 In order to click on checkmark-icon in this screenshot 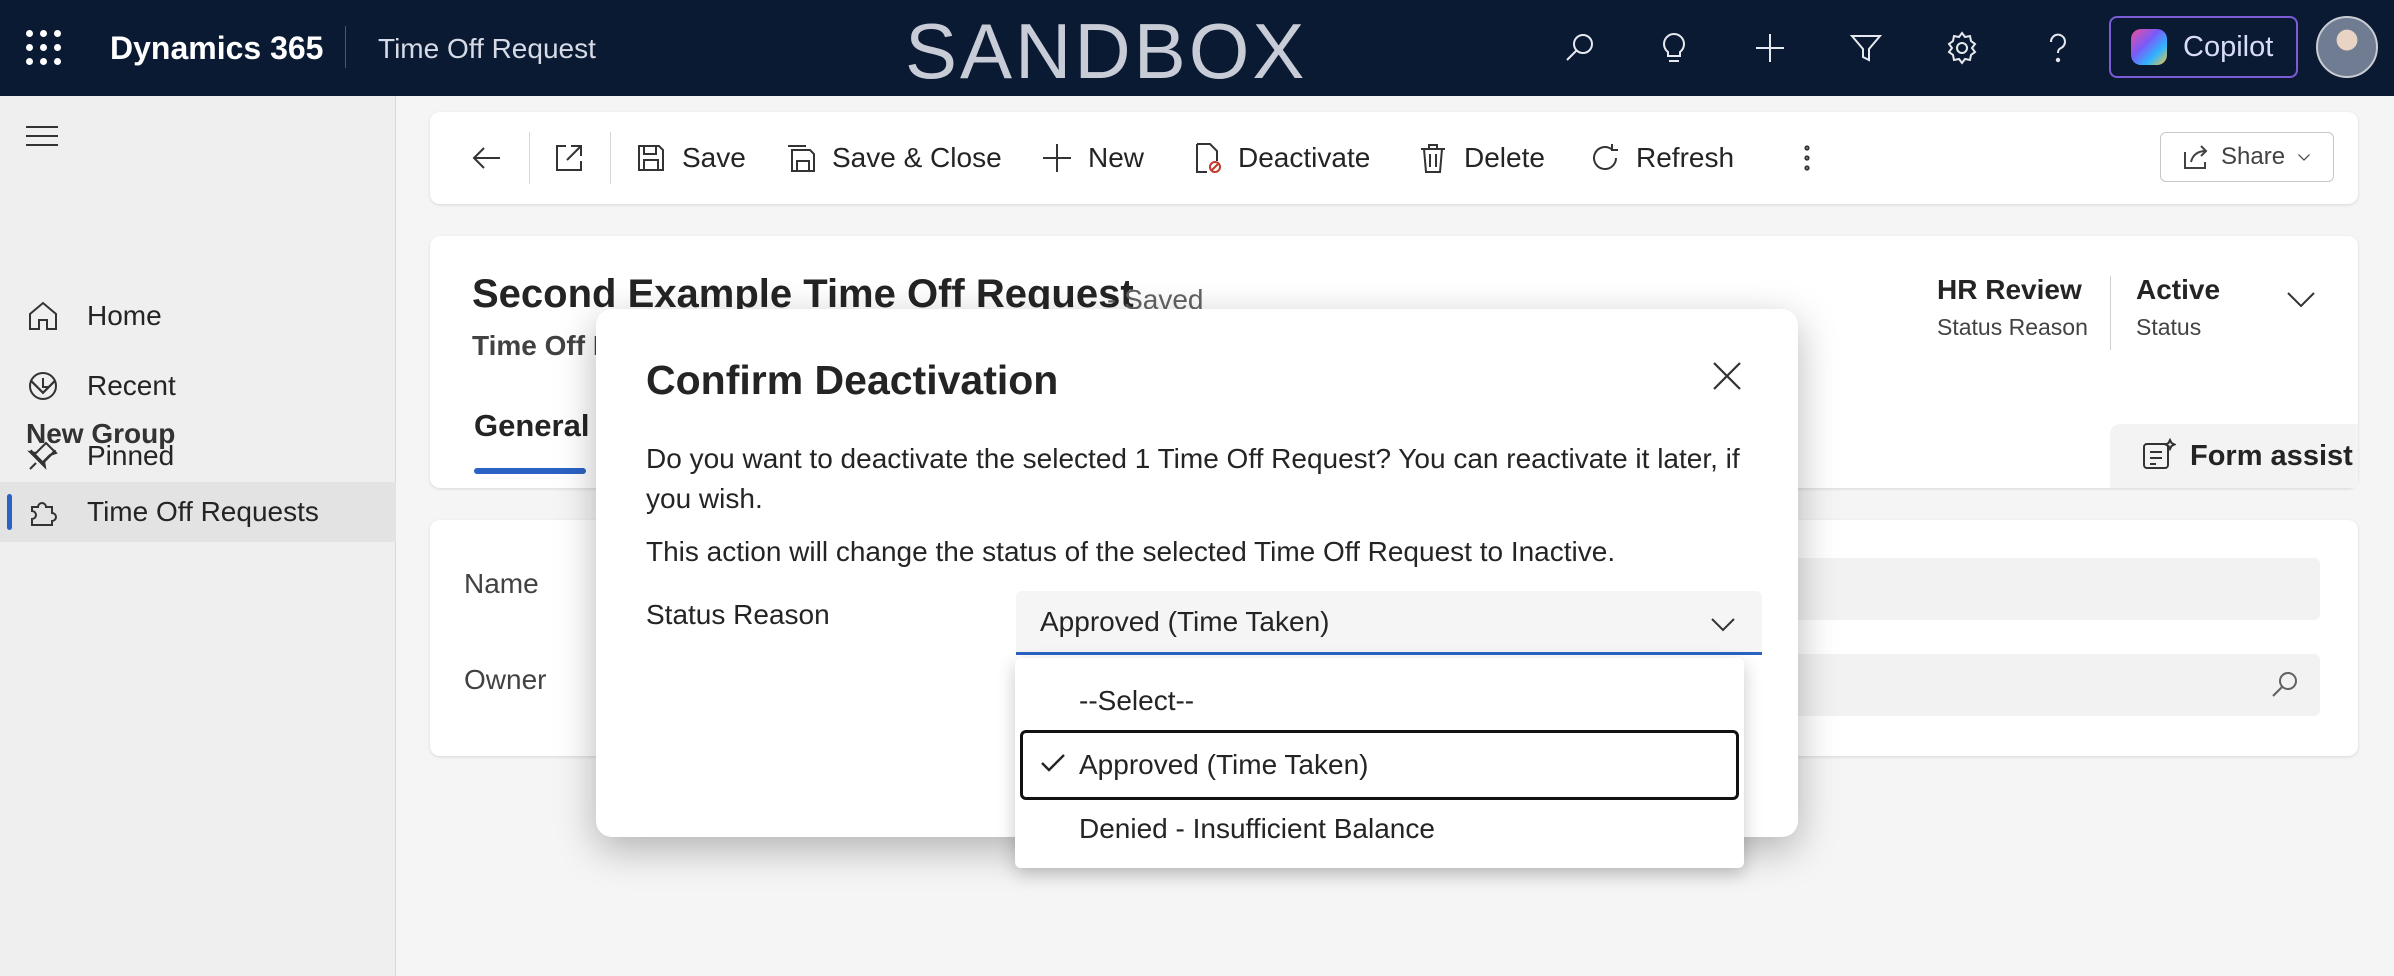, I will do `click(1053, 763)`.